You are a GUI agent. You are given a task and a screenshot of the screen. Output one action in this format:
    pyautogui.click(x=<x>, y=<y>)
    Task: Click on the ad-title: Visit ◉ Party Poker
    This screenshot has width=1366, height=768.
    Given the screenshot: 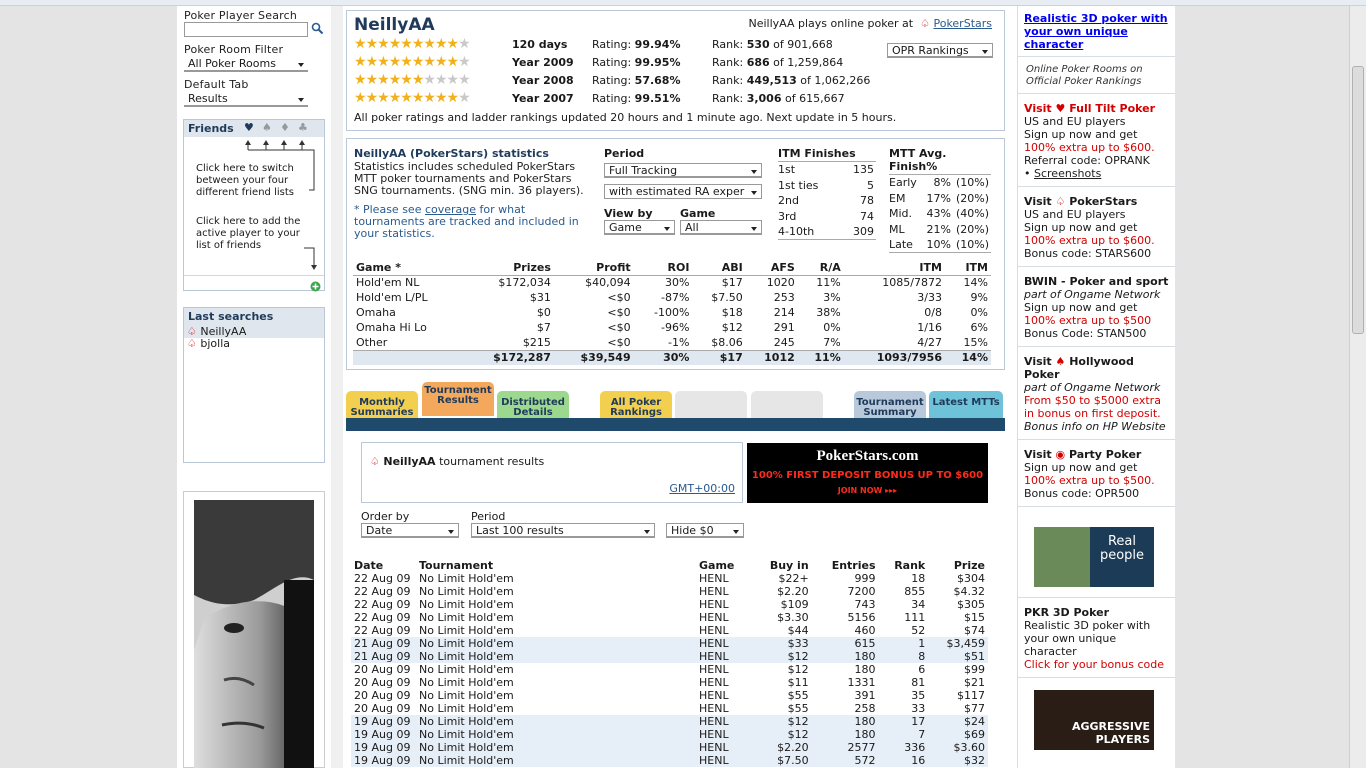 What is the action you would take?
    pyautogui.click(x=1096, y=454)
    